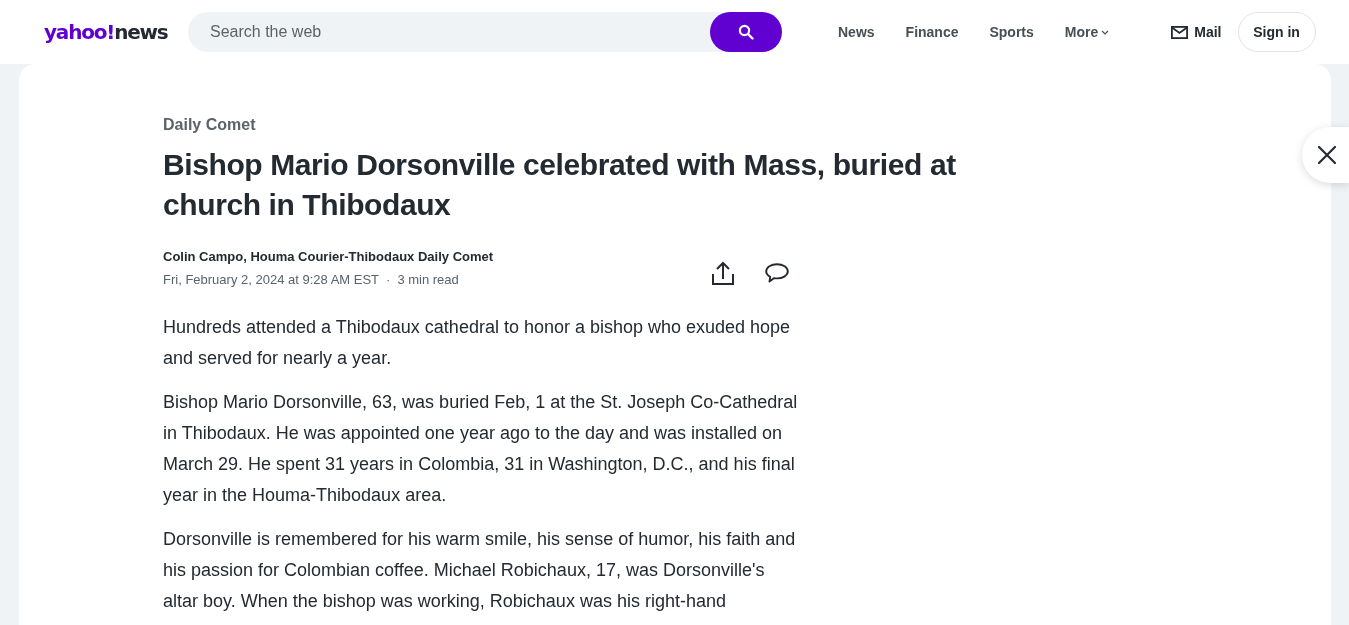 This screenshot has width=1349, height=625. Describe the element at coordinates (210, 125) in the screenshot. I see `article-source: Daily Comet` at that location.